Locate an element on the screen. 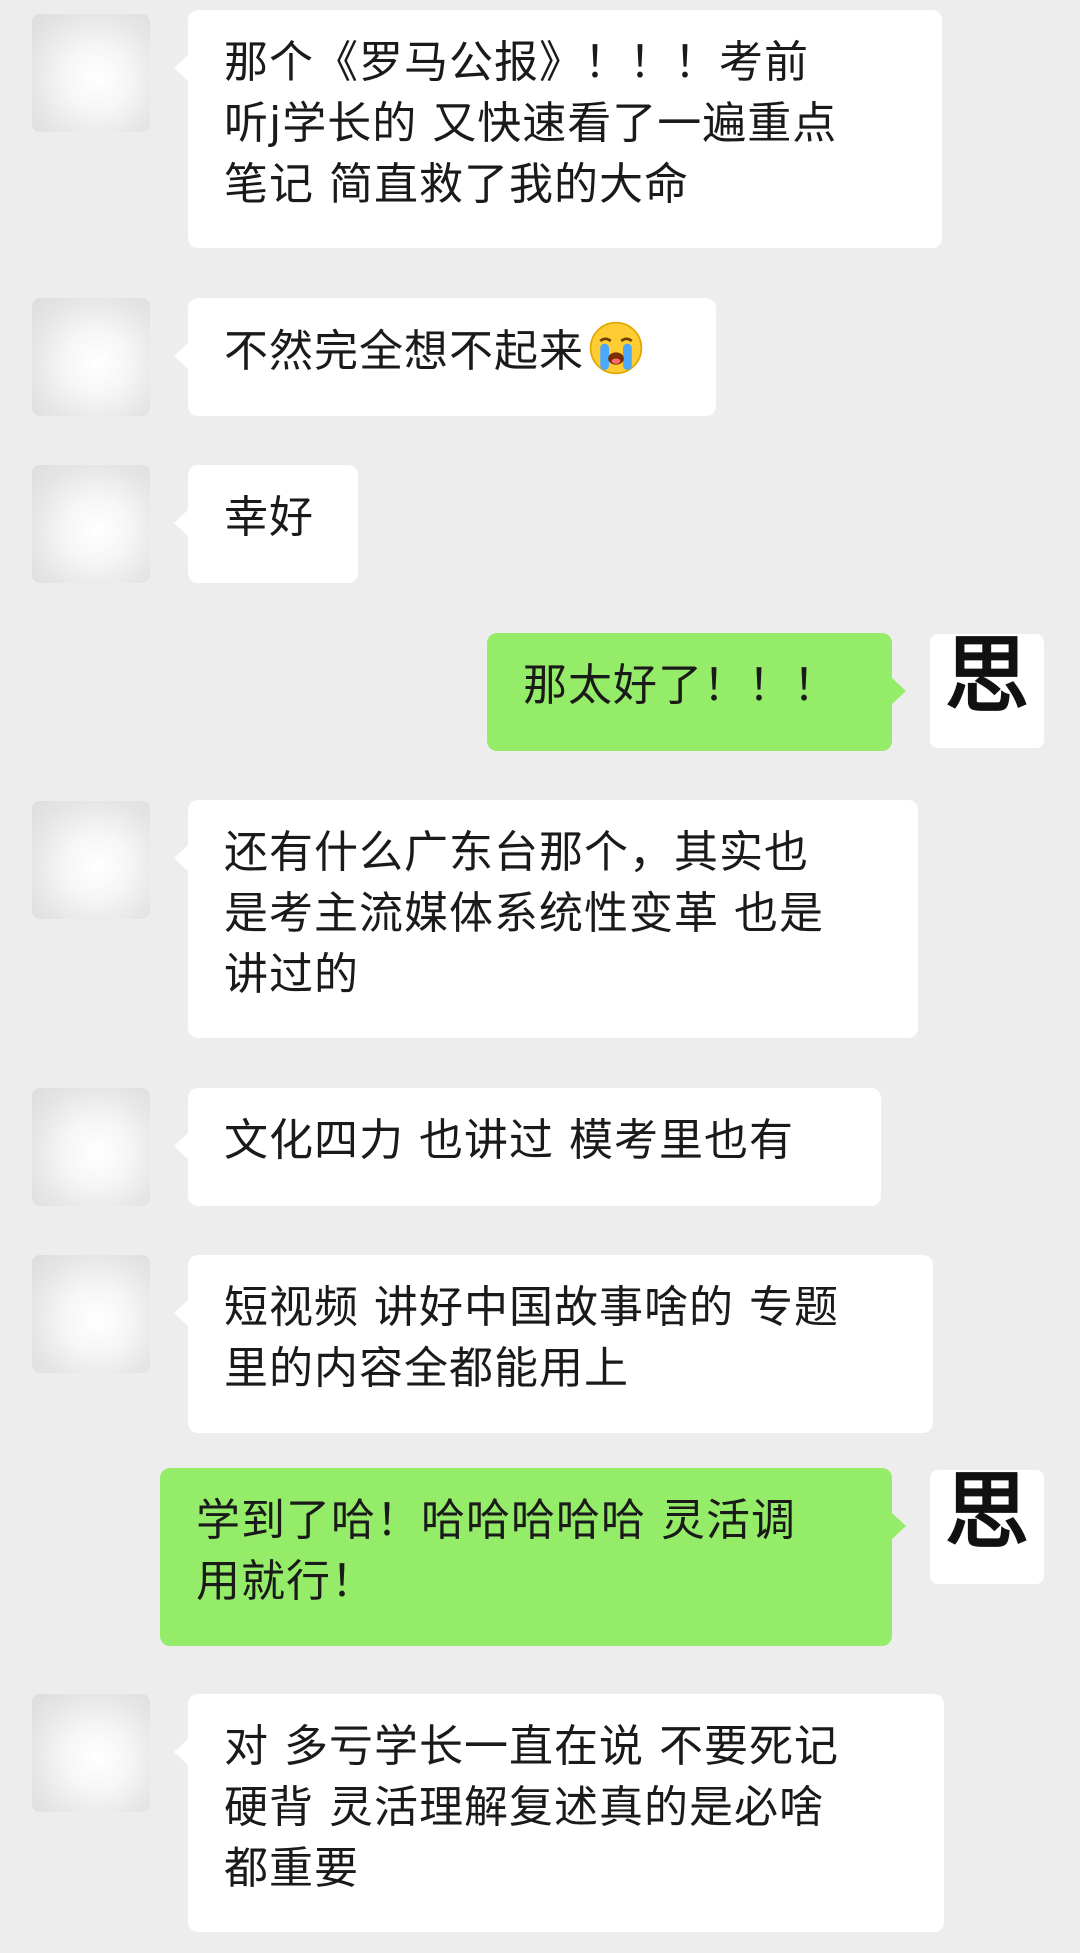 The image size is (1080, 1953). message-text-line: 笔记 简直救了我的大命 is located at coordinates (456, 184).